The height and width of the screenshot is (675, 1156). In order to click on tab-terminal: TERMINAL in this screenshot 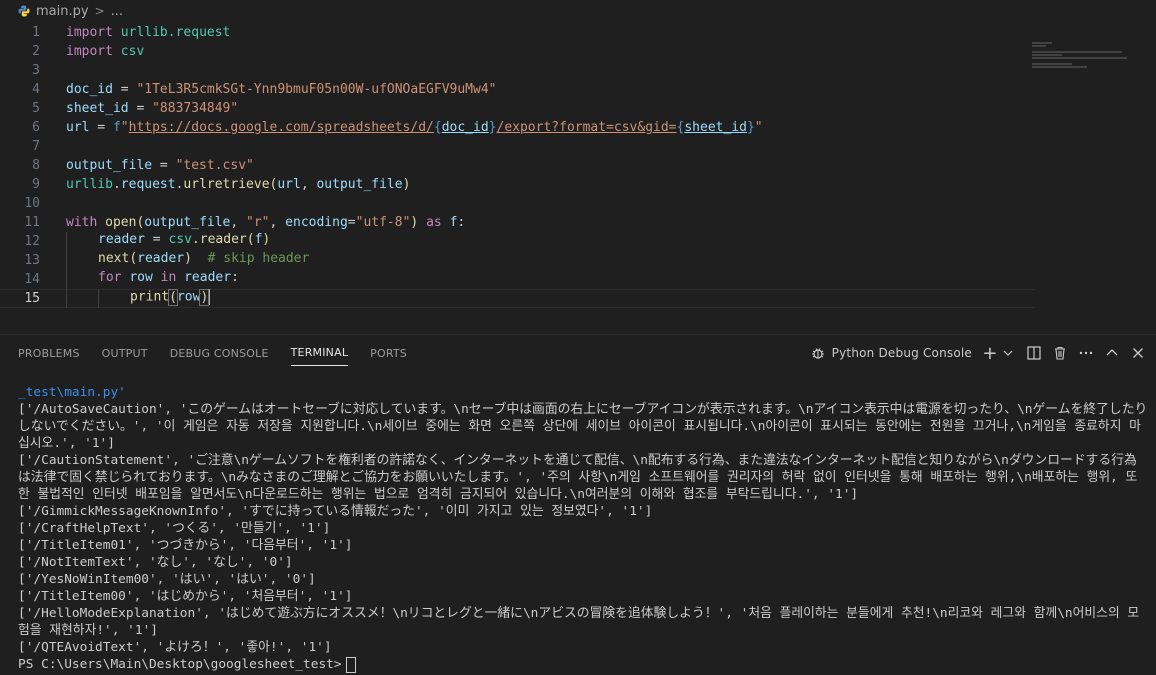, I will do `click(319, 353)`.